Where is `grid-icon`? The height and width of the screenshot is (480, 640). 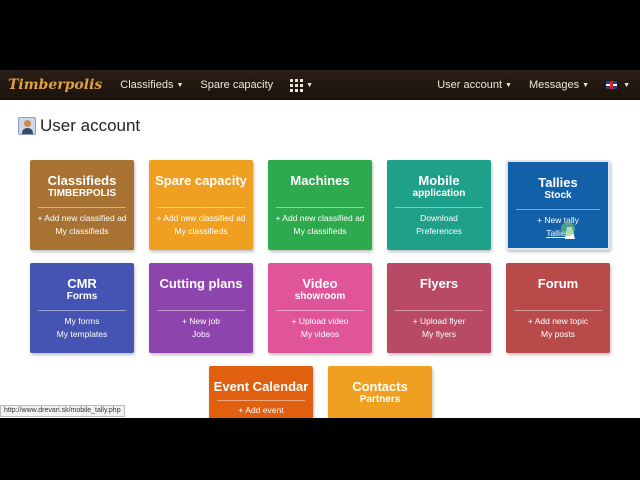 grid-icon is located at coordinates (297, 85).